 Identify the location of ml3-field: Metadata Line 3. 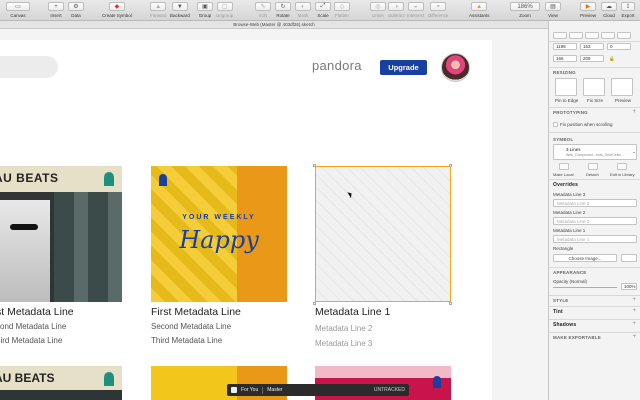
(595, 203).